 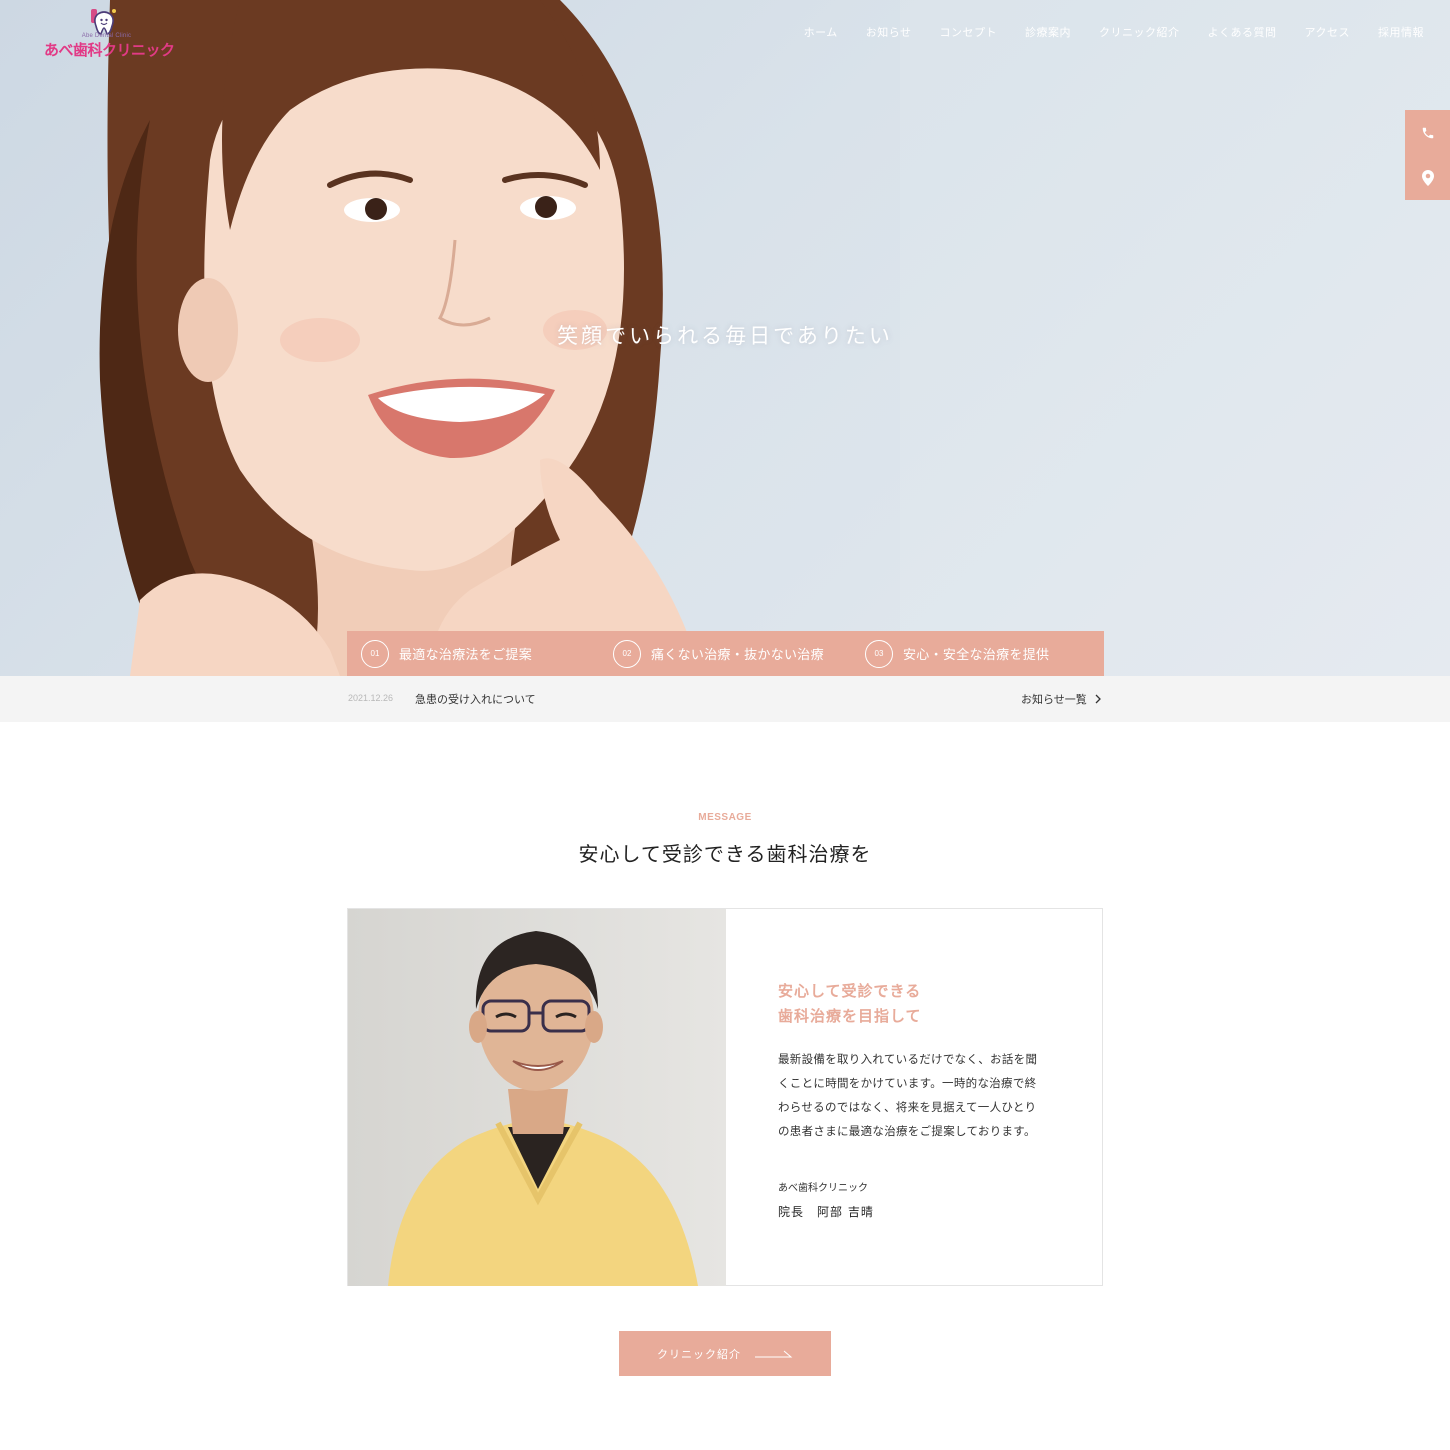 I want to click on news-list-link: お知らせ一覧, so click(x=1061, y=699).